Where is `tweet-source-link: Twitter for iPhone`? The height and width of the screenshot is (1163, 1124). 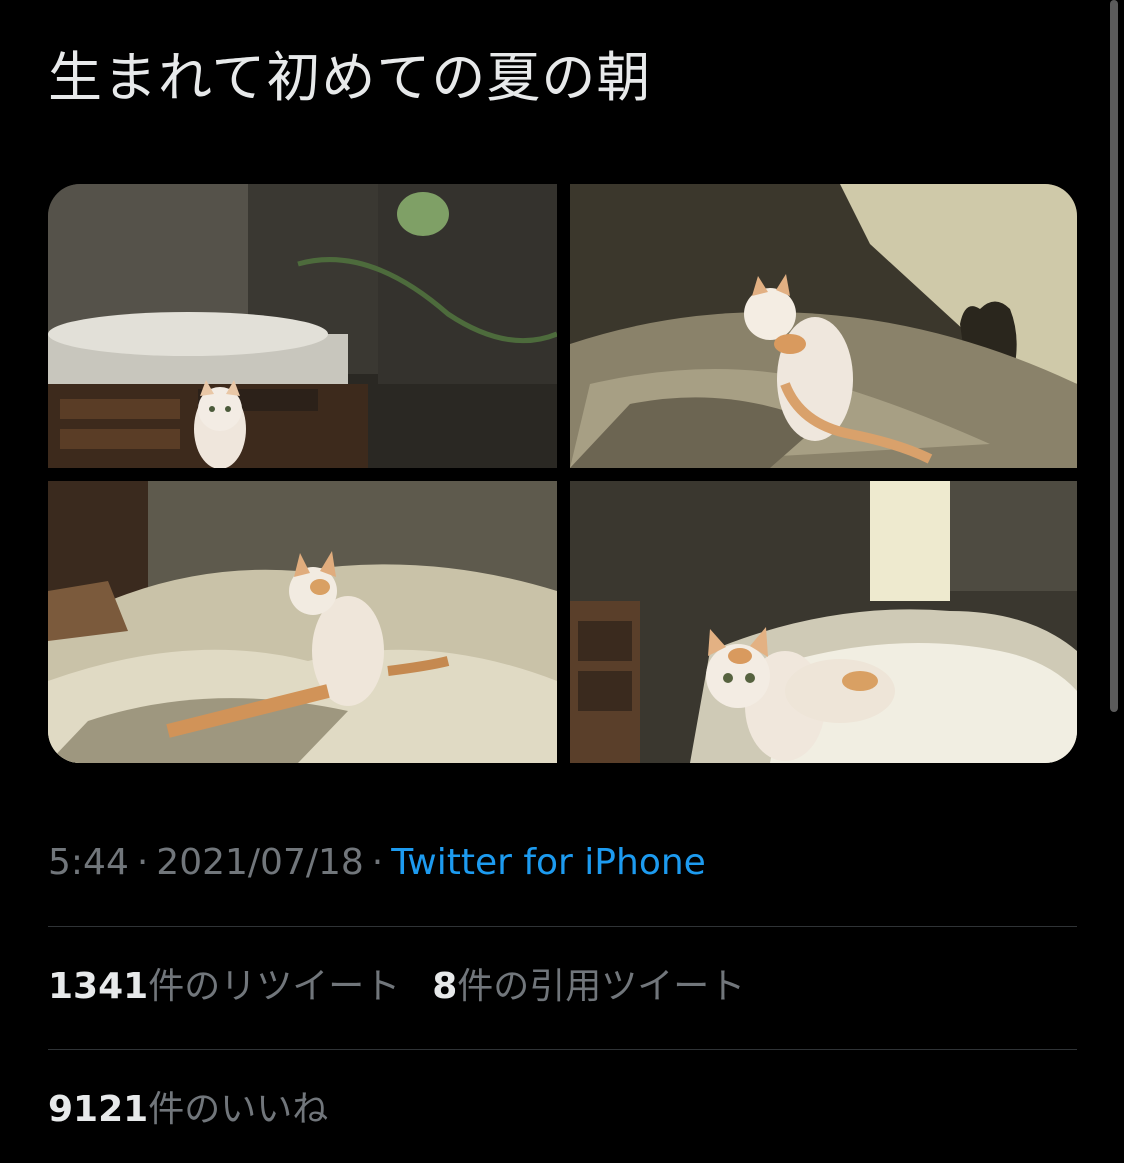 tweet-source-link: Twitter for iPhone is located at coordinates (548, 862).